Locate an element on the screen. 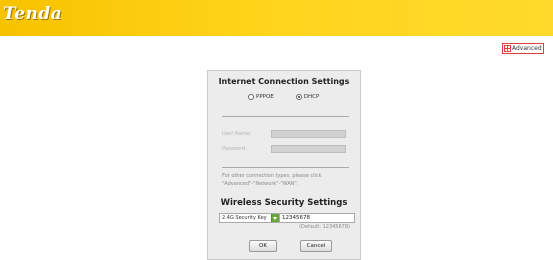 Image resolution: width=553 pixels, height=260 pixels. dhcp-label: DHCP is located at coordinates (311, 97).